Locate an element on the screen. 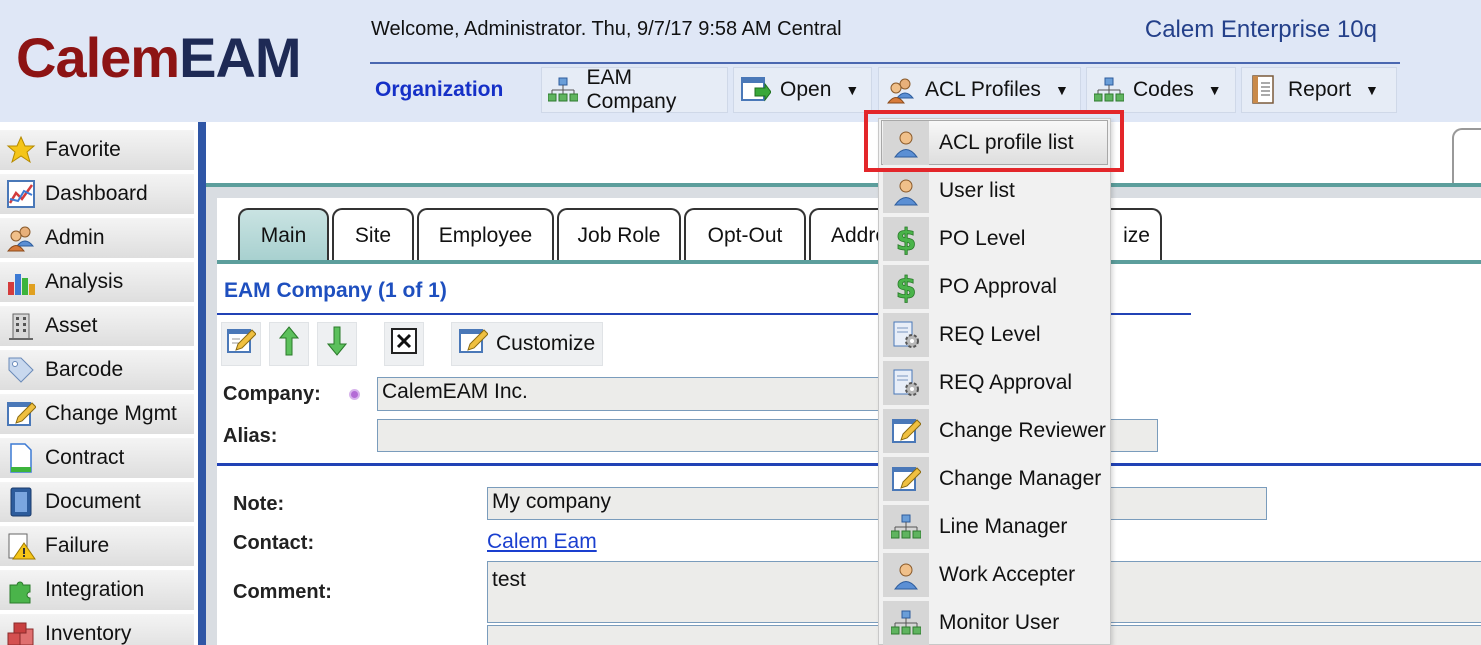 Image resolution: width=1481 pixels, height=645 pixels. comment-field-tail is located at coordinates (1294, 592).